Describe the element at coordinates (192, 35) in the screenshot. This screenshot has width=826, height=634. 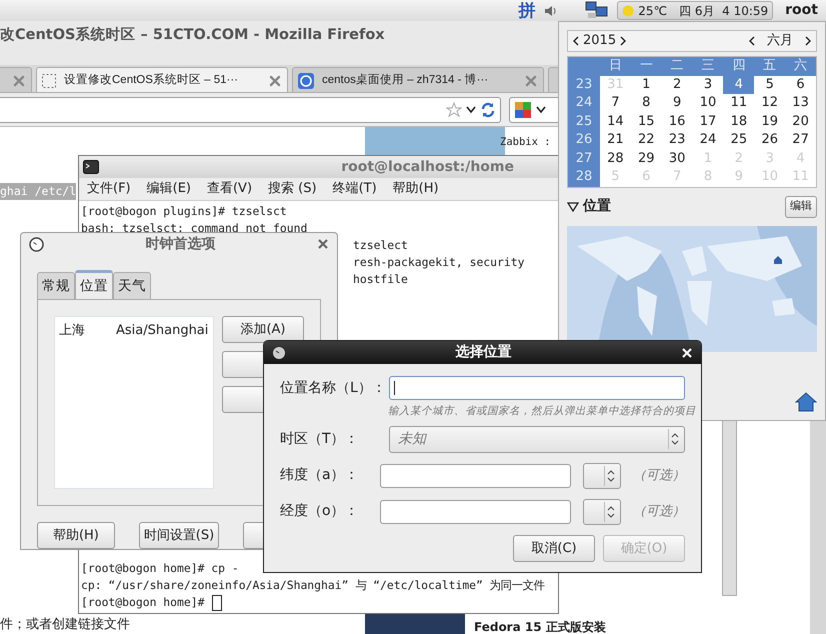
I see `window-title: 改CentOS系统时区 – 51CTO.COM - Mozilla Firefox` at that location.